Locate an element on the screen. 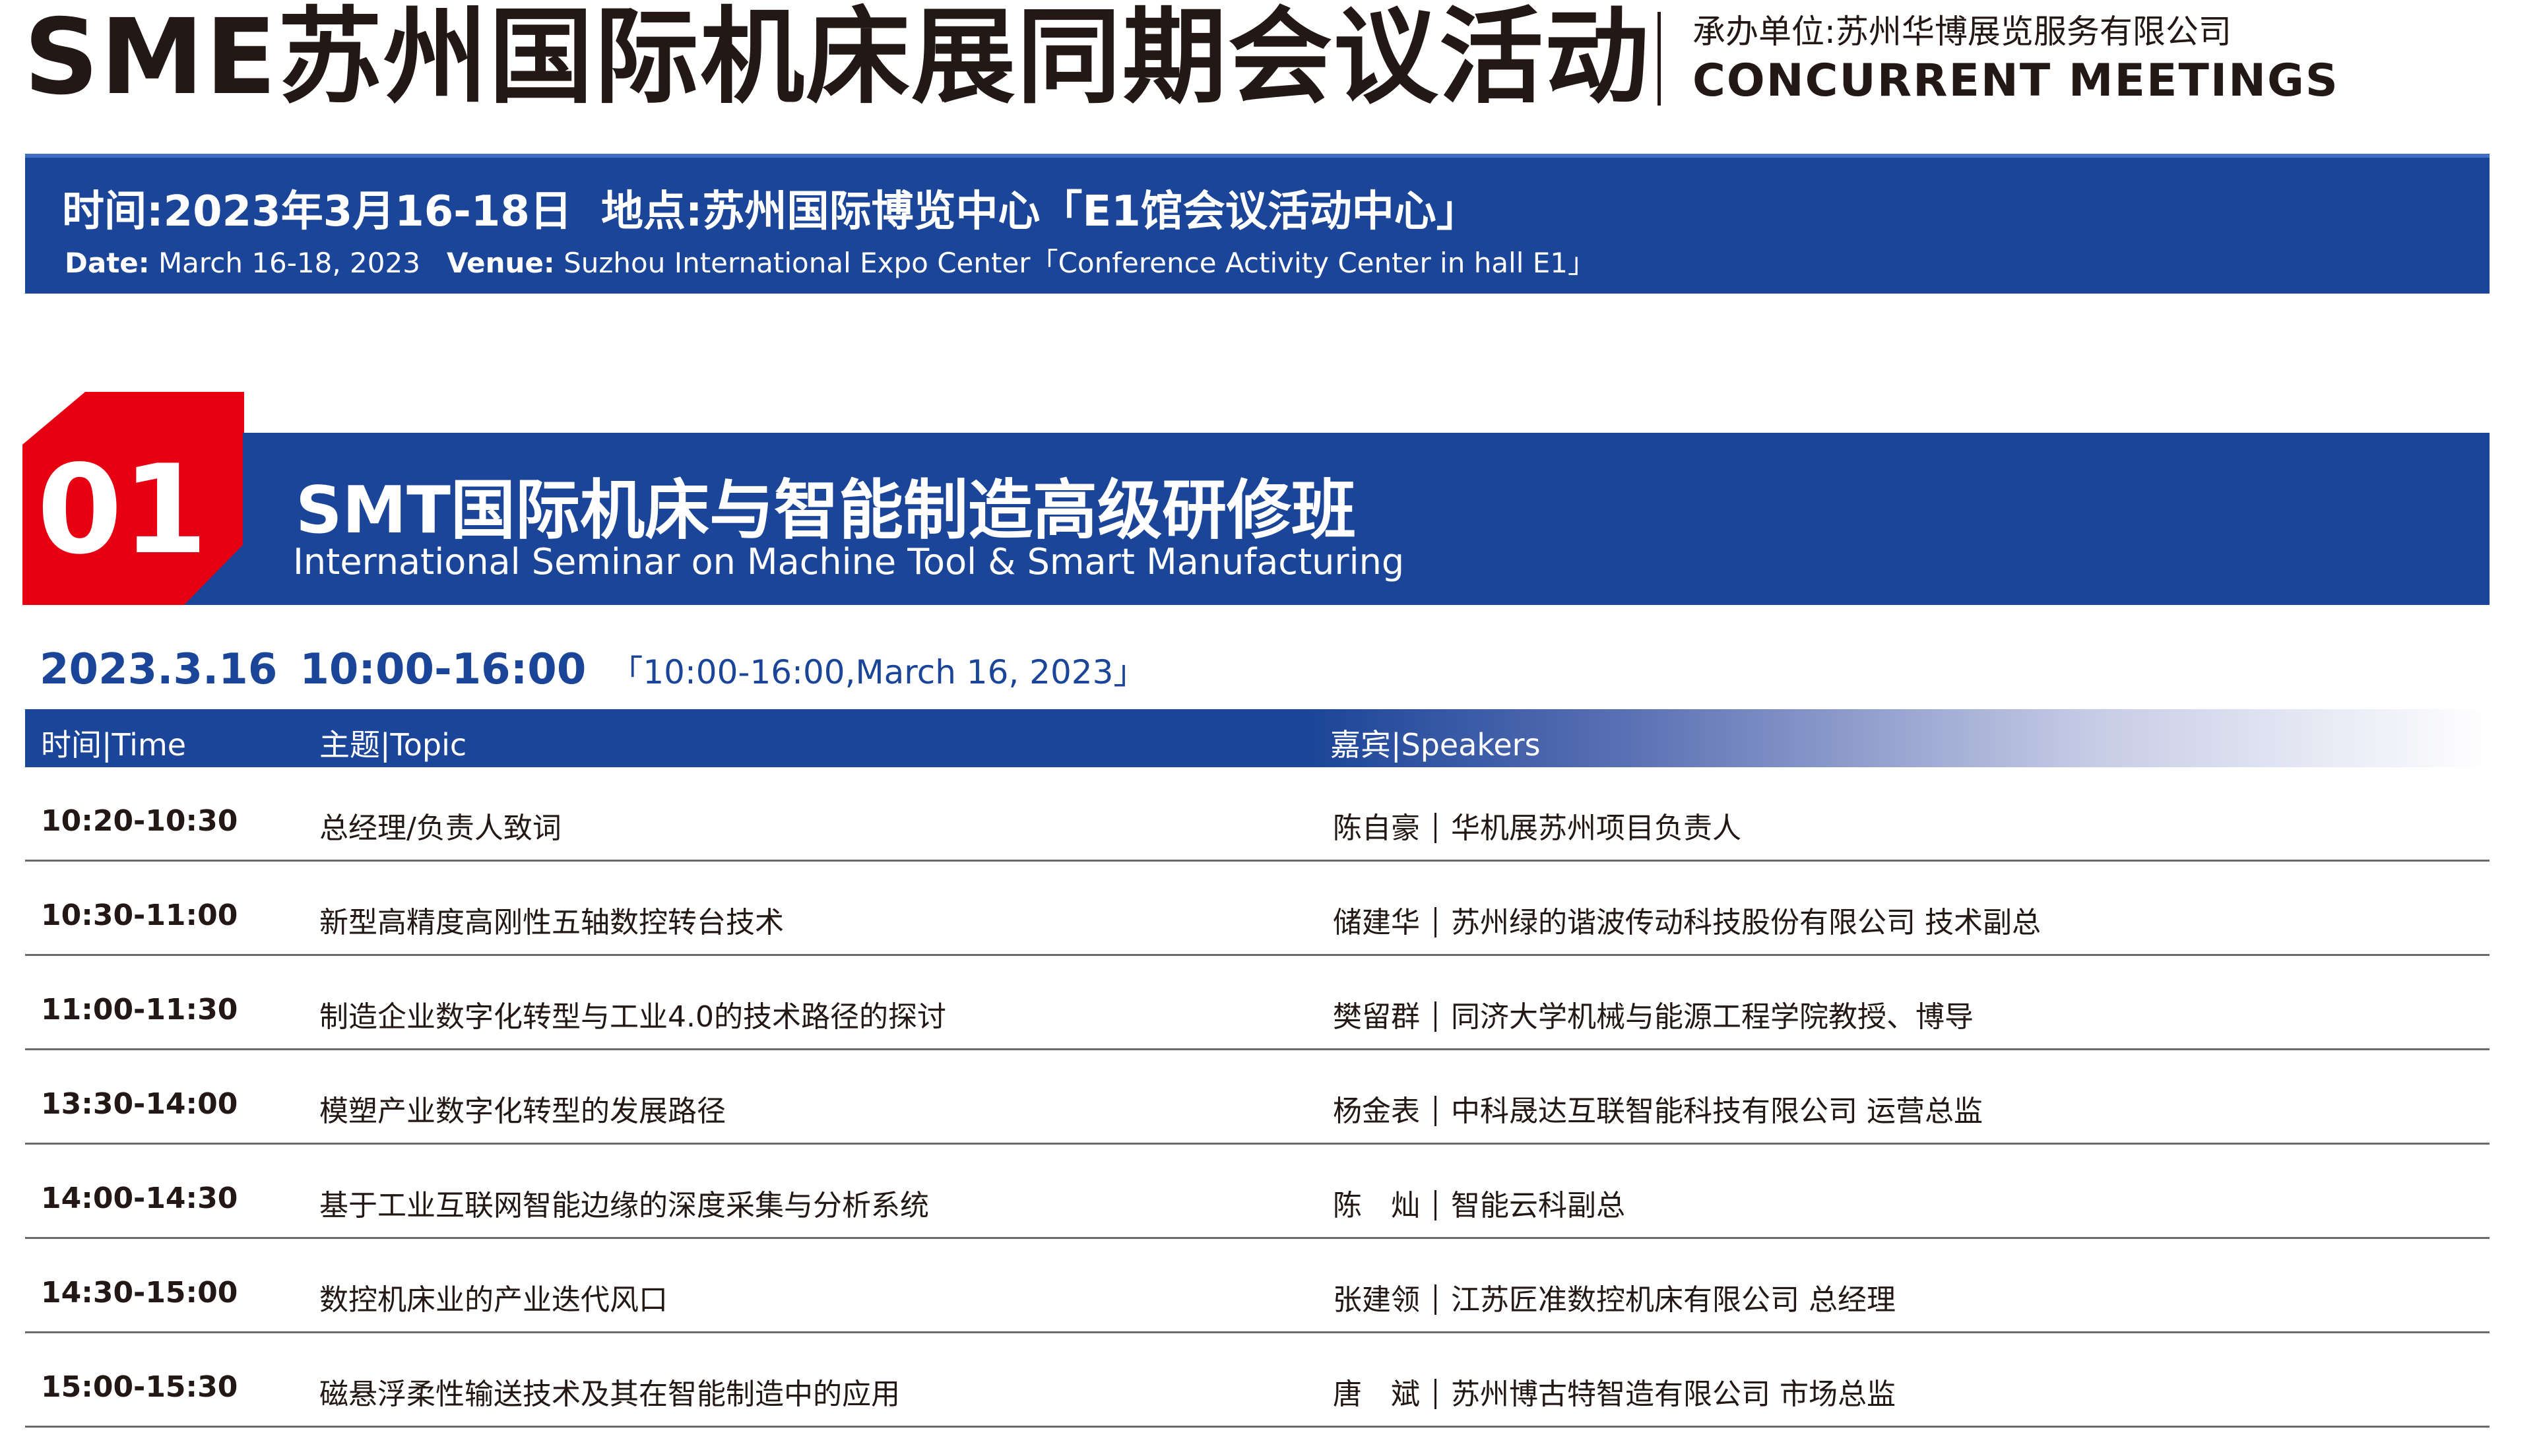  speaker-title: 江苏匠准数控机床有限公司 总经理 is located at coordinates (1673, 1300).